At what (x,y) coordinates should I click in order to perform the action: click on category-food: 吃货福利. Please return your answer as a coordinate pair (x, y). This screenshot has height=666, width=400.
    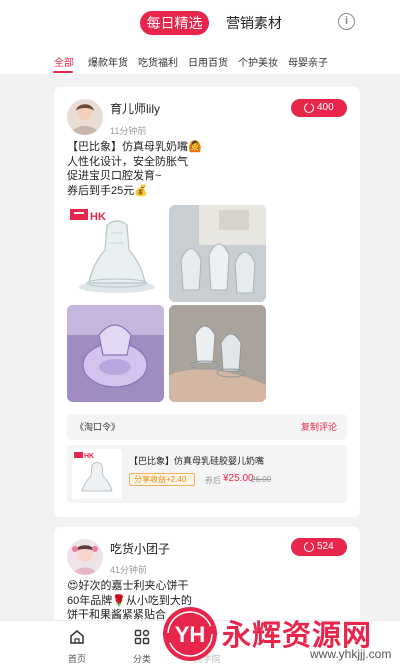
    Looking at the image, I should click on (158, 61).